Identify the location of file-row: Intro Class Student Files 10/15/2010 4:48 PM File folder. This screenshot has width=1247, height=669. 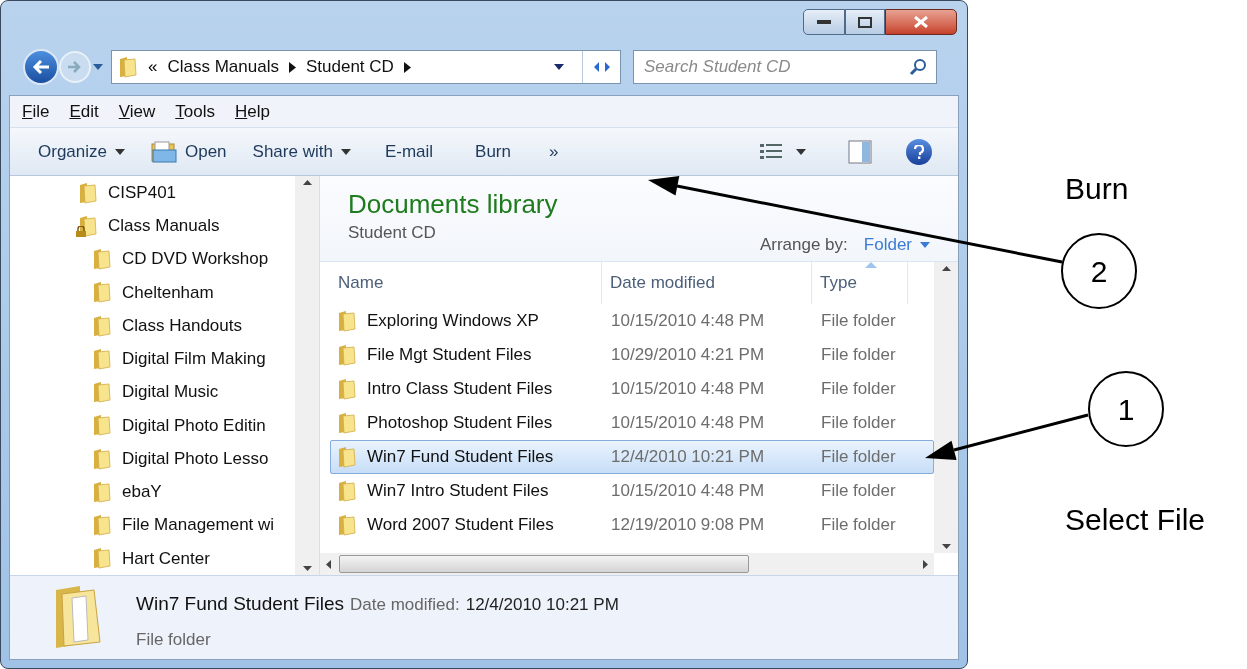
(632, 389).